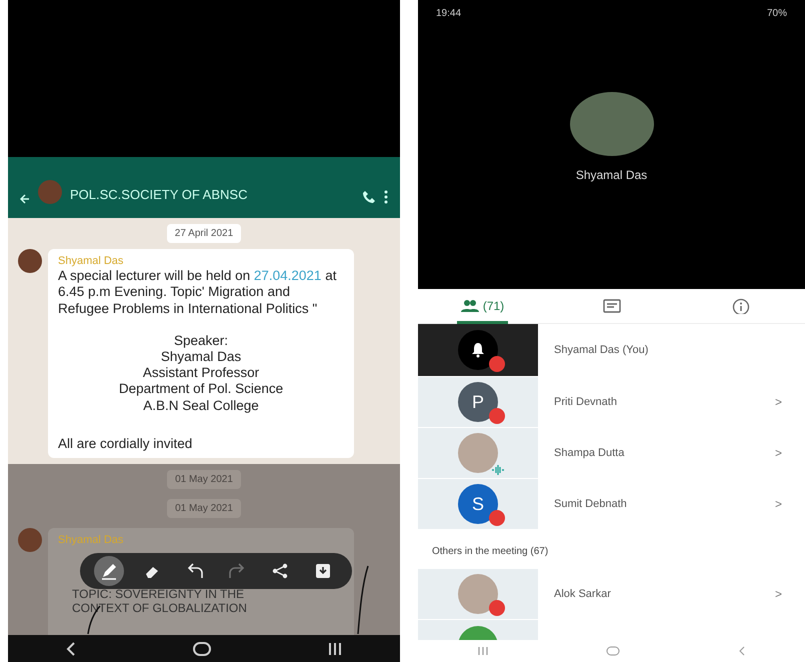 This screenshot has height=662, width=805. I want to click on download-icon, so click(323, 571).